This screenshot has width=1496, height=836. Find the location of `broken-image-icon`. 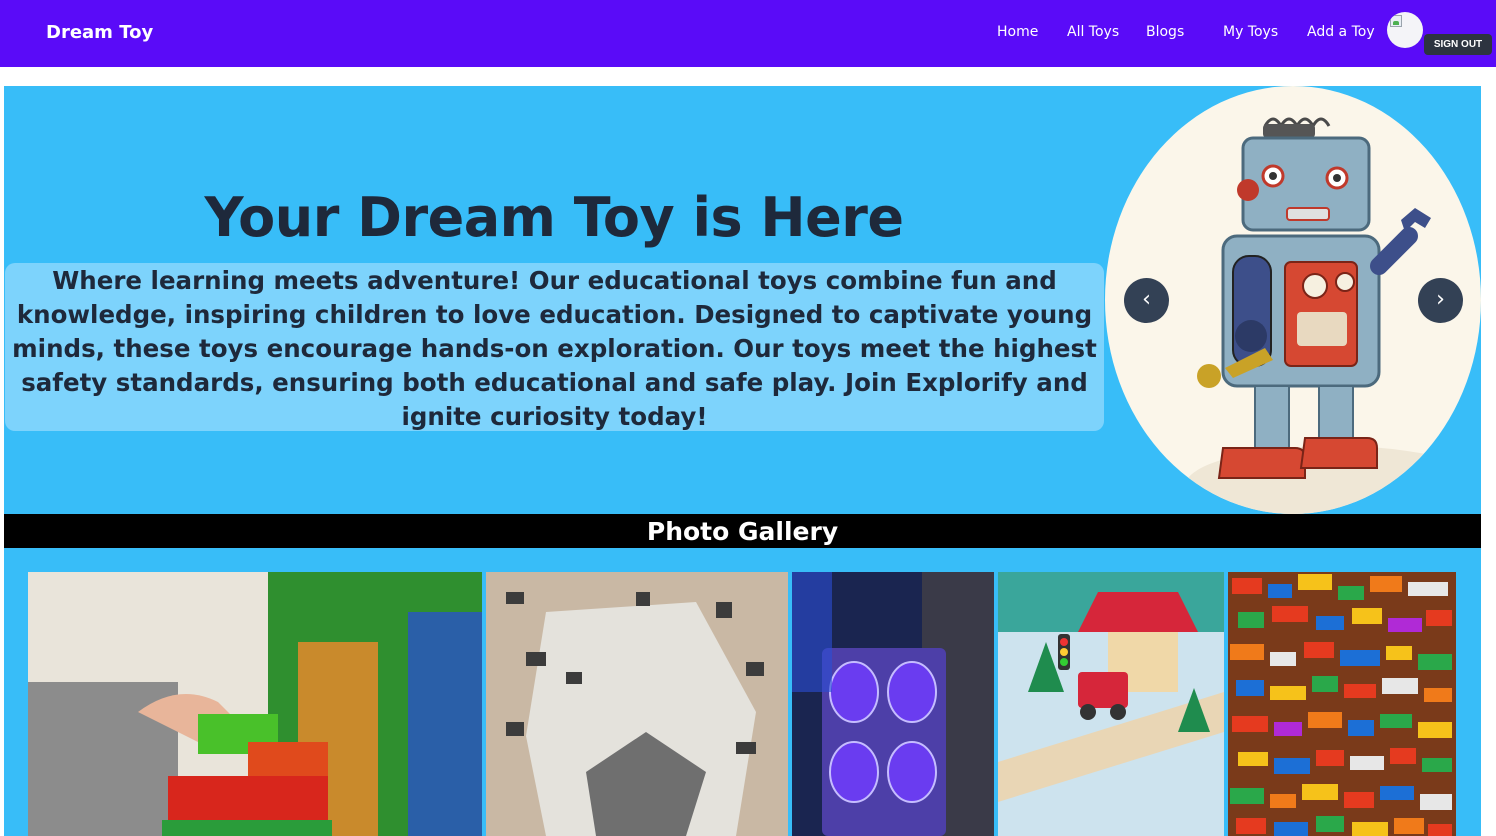

broken-image-icon is located at coordinates (1396, 21).